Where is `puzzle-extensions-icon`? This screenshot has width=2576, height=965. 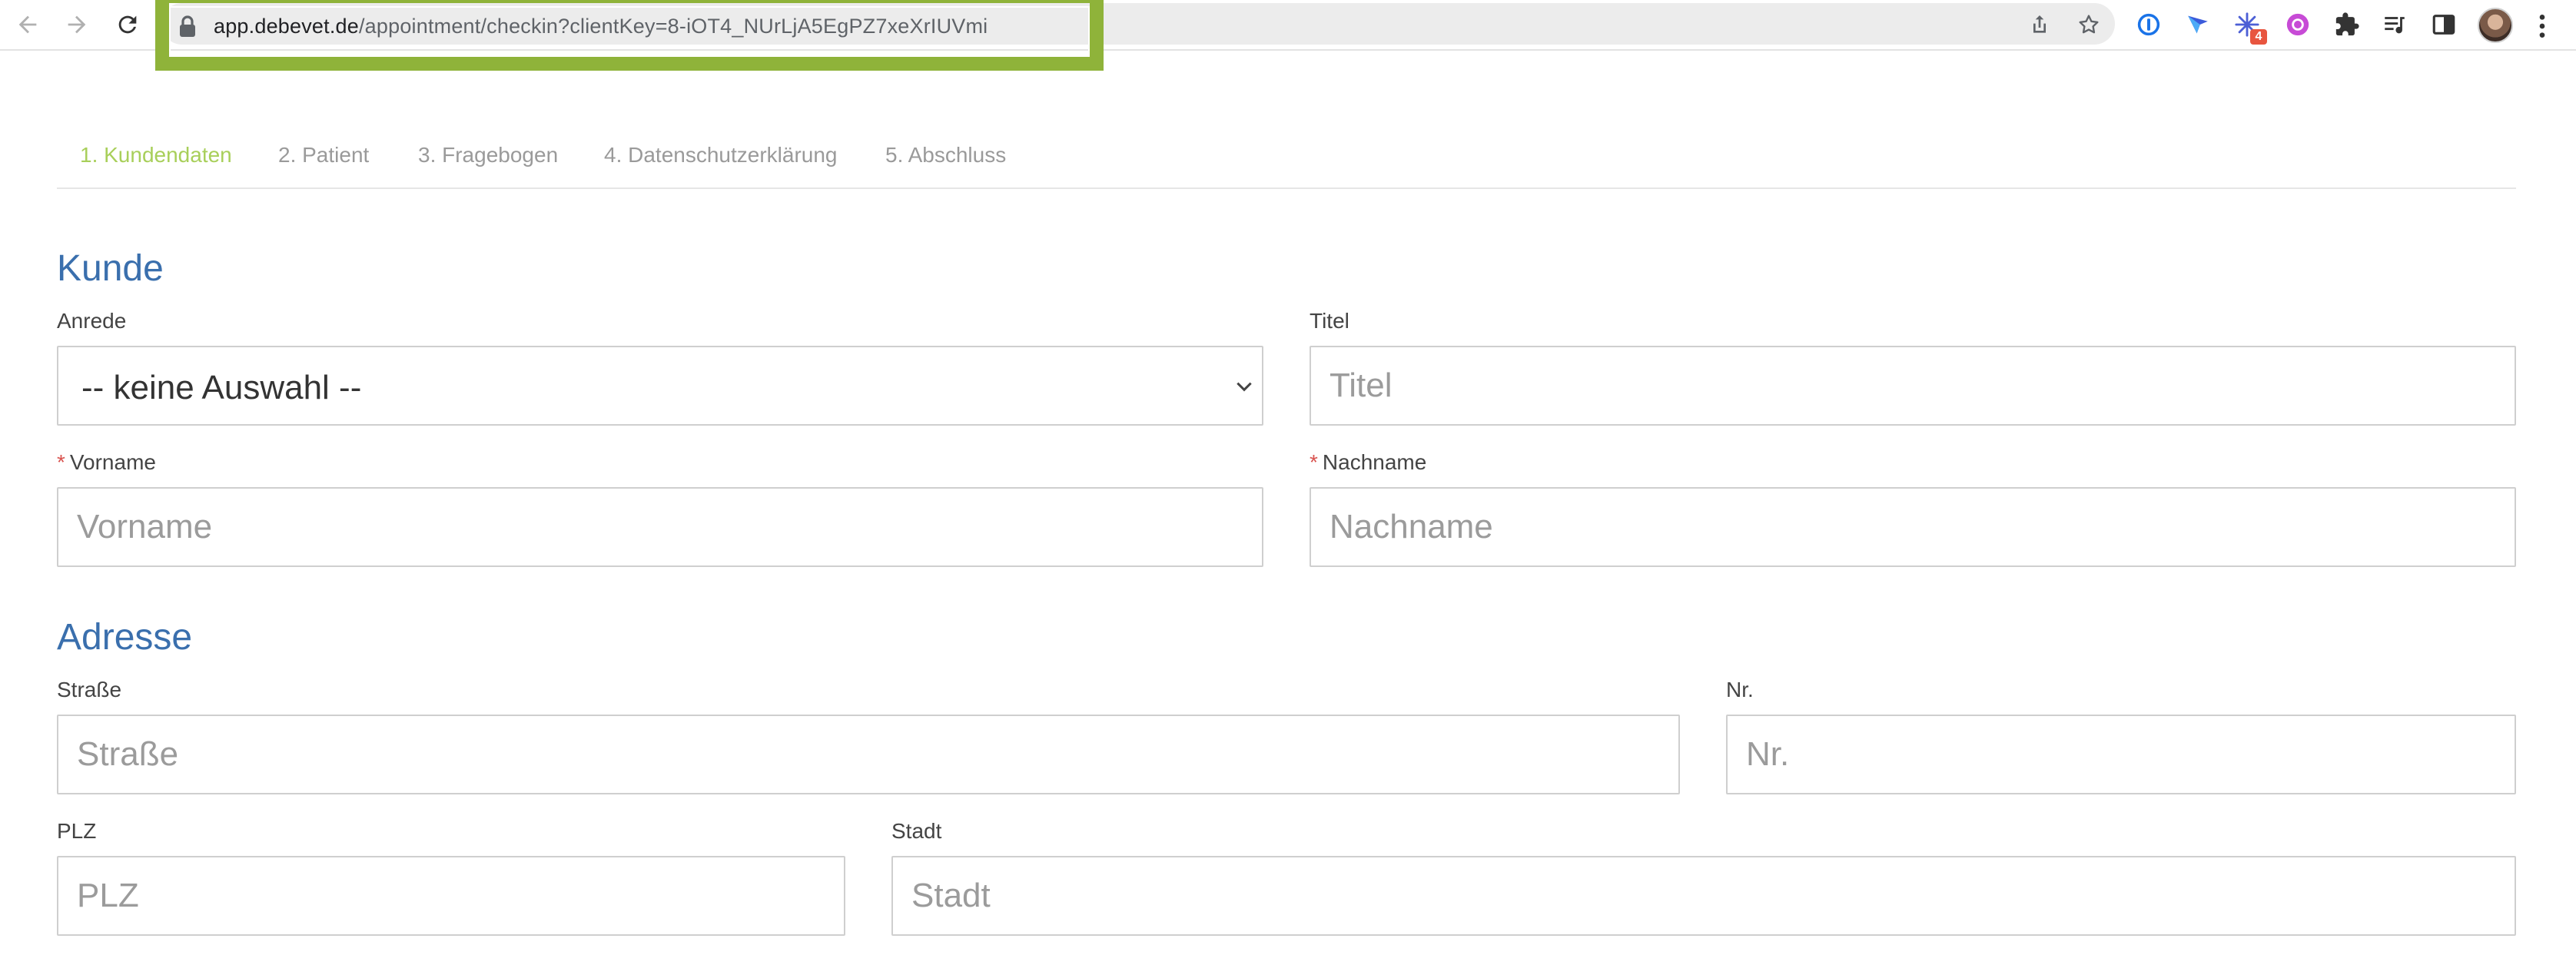 puzzle-extensions-icon is located at coordinates (2347, 24).